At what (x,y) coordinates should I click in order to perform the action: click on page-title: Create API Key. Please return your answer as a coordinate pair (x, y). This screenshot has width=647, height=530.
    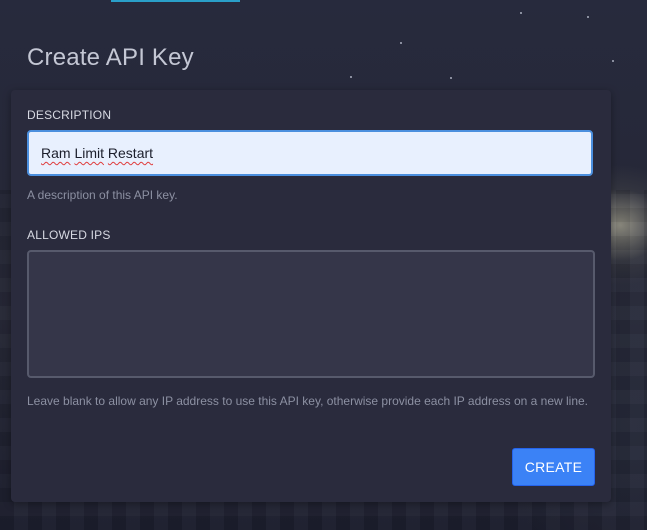
    Looking at the image, I should click on (110, 57).